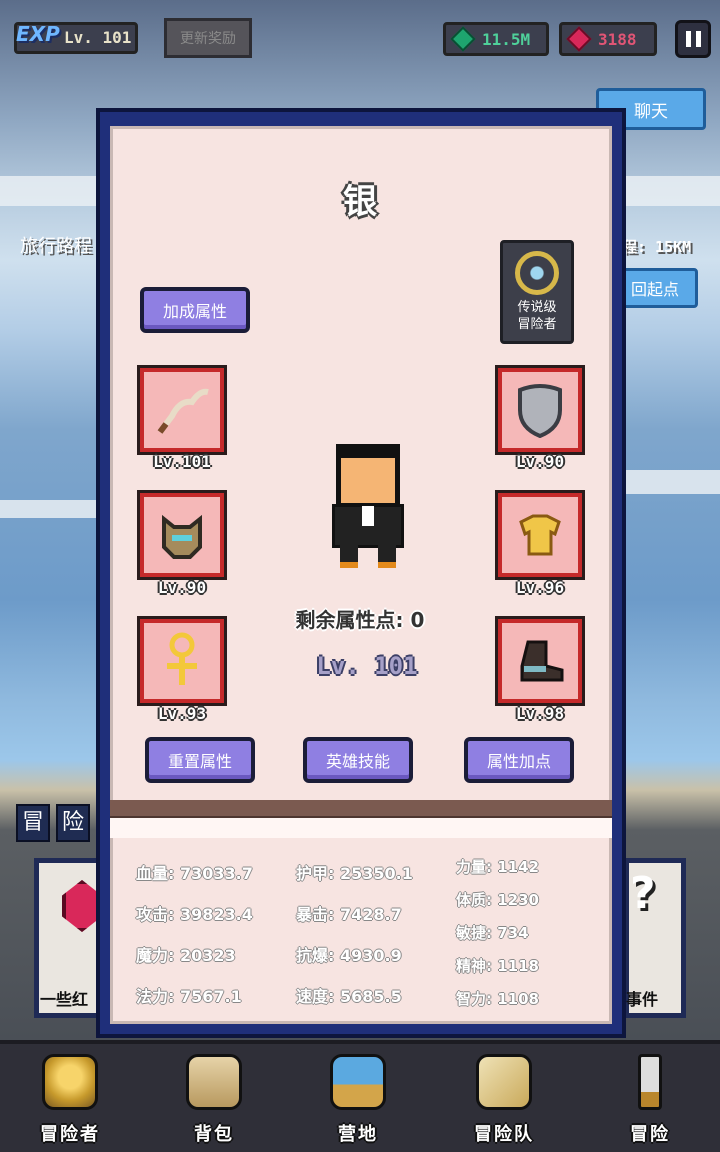 This screenshot has width=720, height=1152. I want to click on golden-armor-icon, so click(540, 535).